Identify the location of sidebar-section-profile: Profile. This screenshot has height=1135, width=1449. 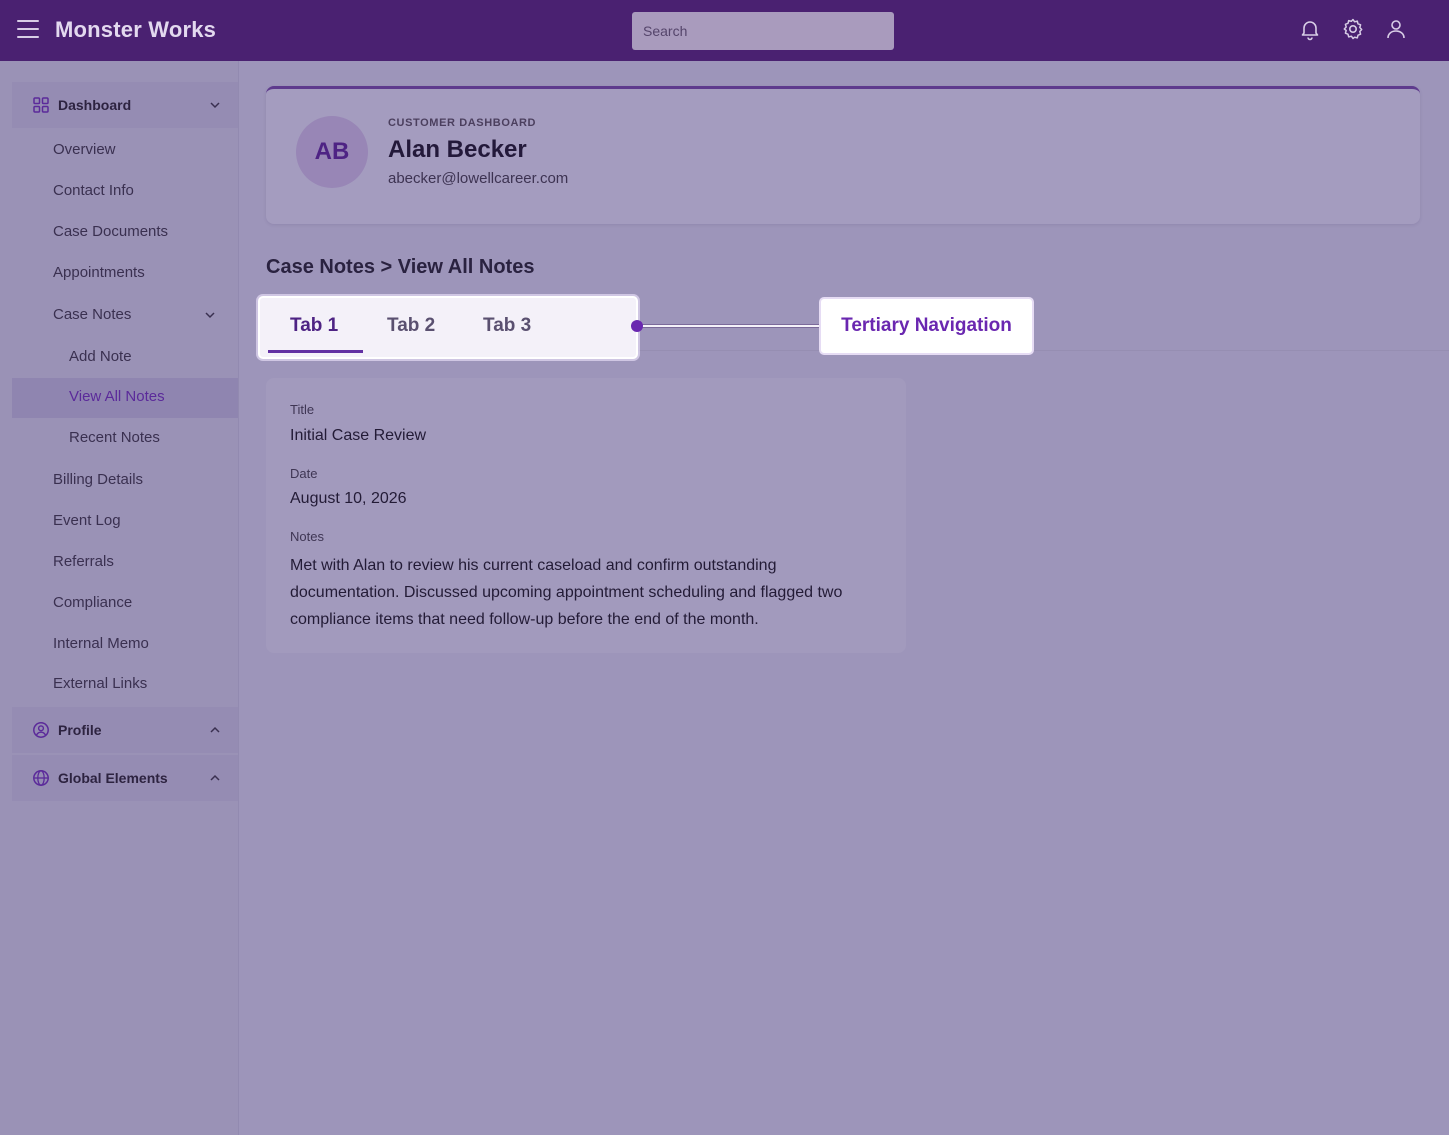
(125, 730).